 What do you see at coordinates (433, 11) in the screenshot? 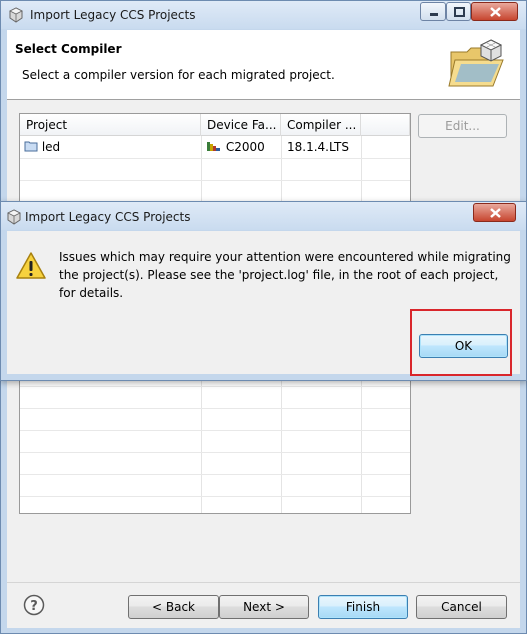
I see `minimize-button` at bounding box center [433, 11].